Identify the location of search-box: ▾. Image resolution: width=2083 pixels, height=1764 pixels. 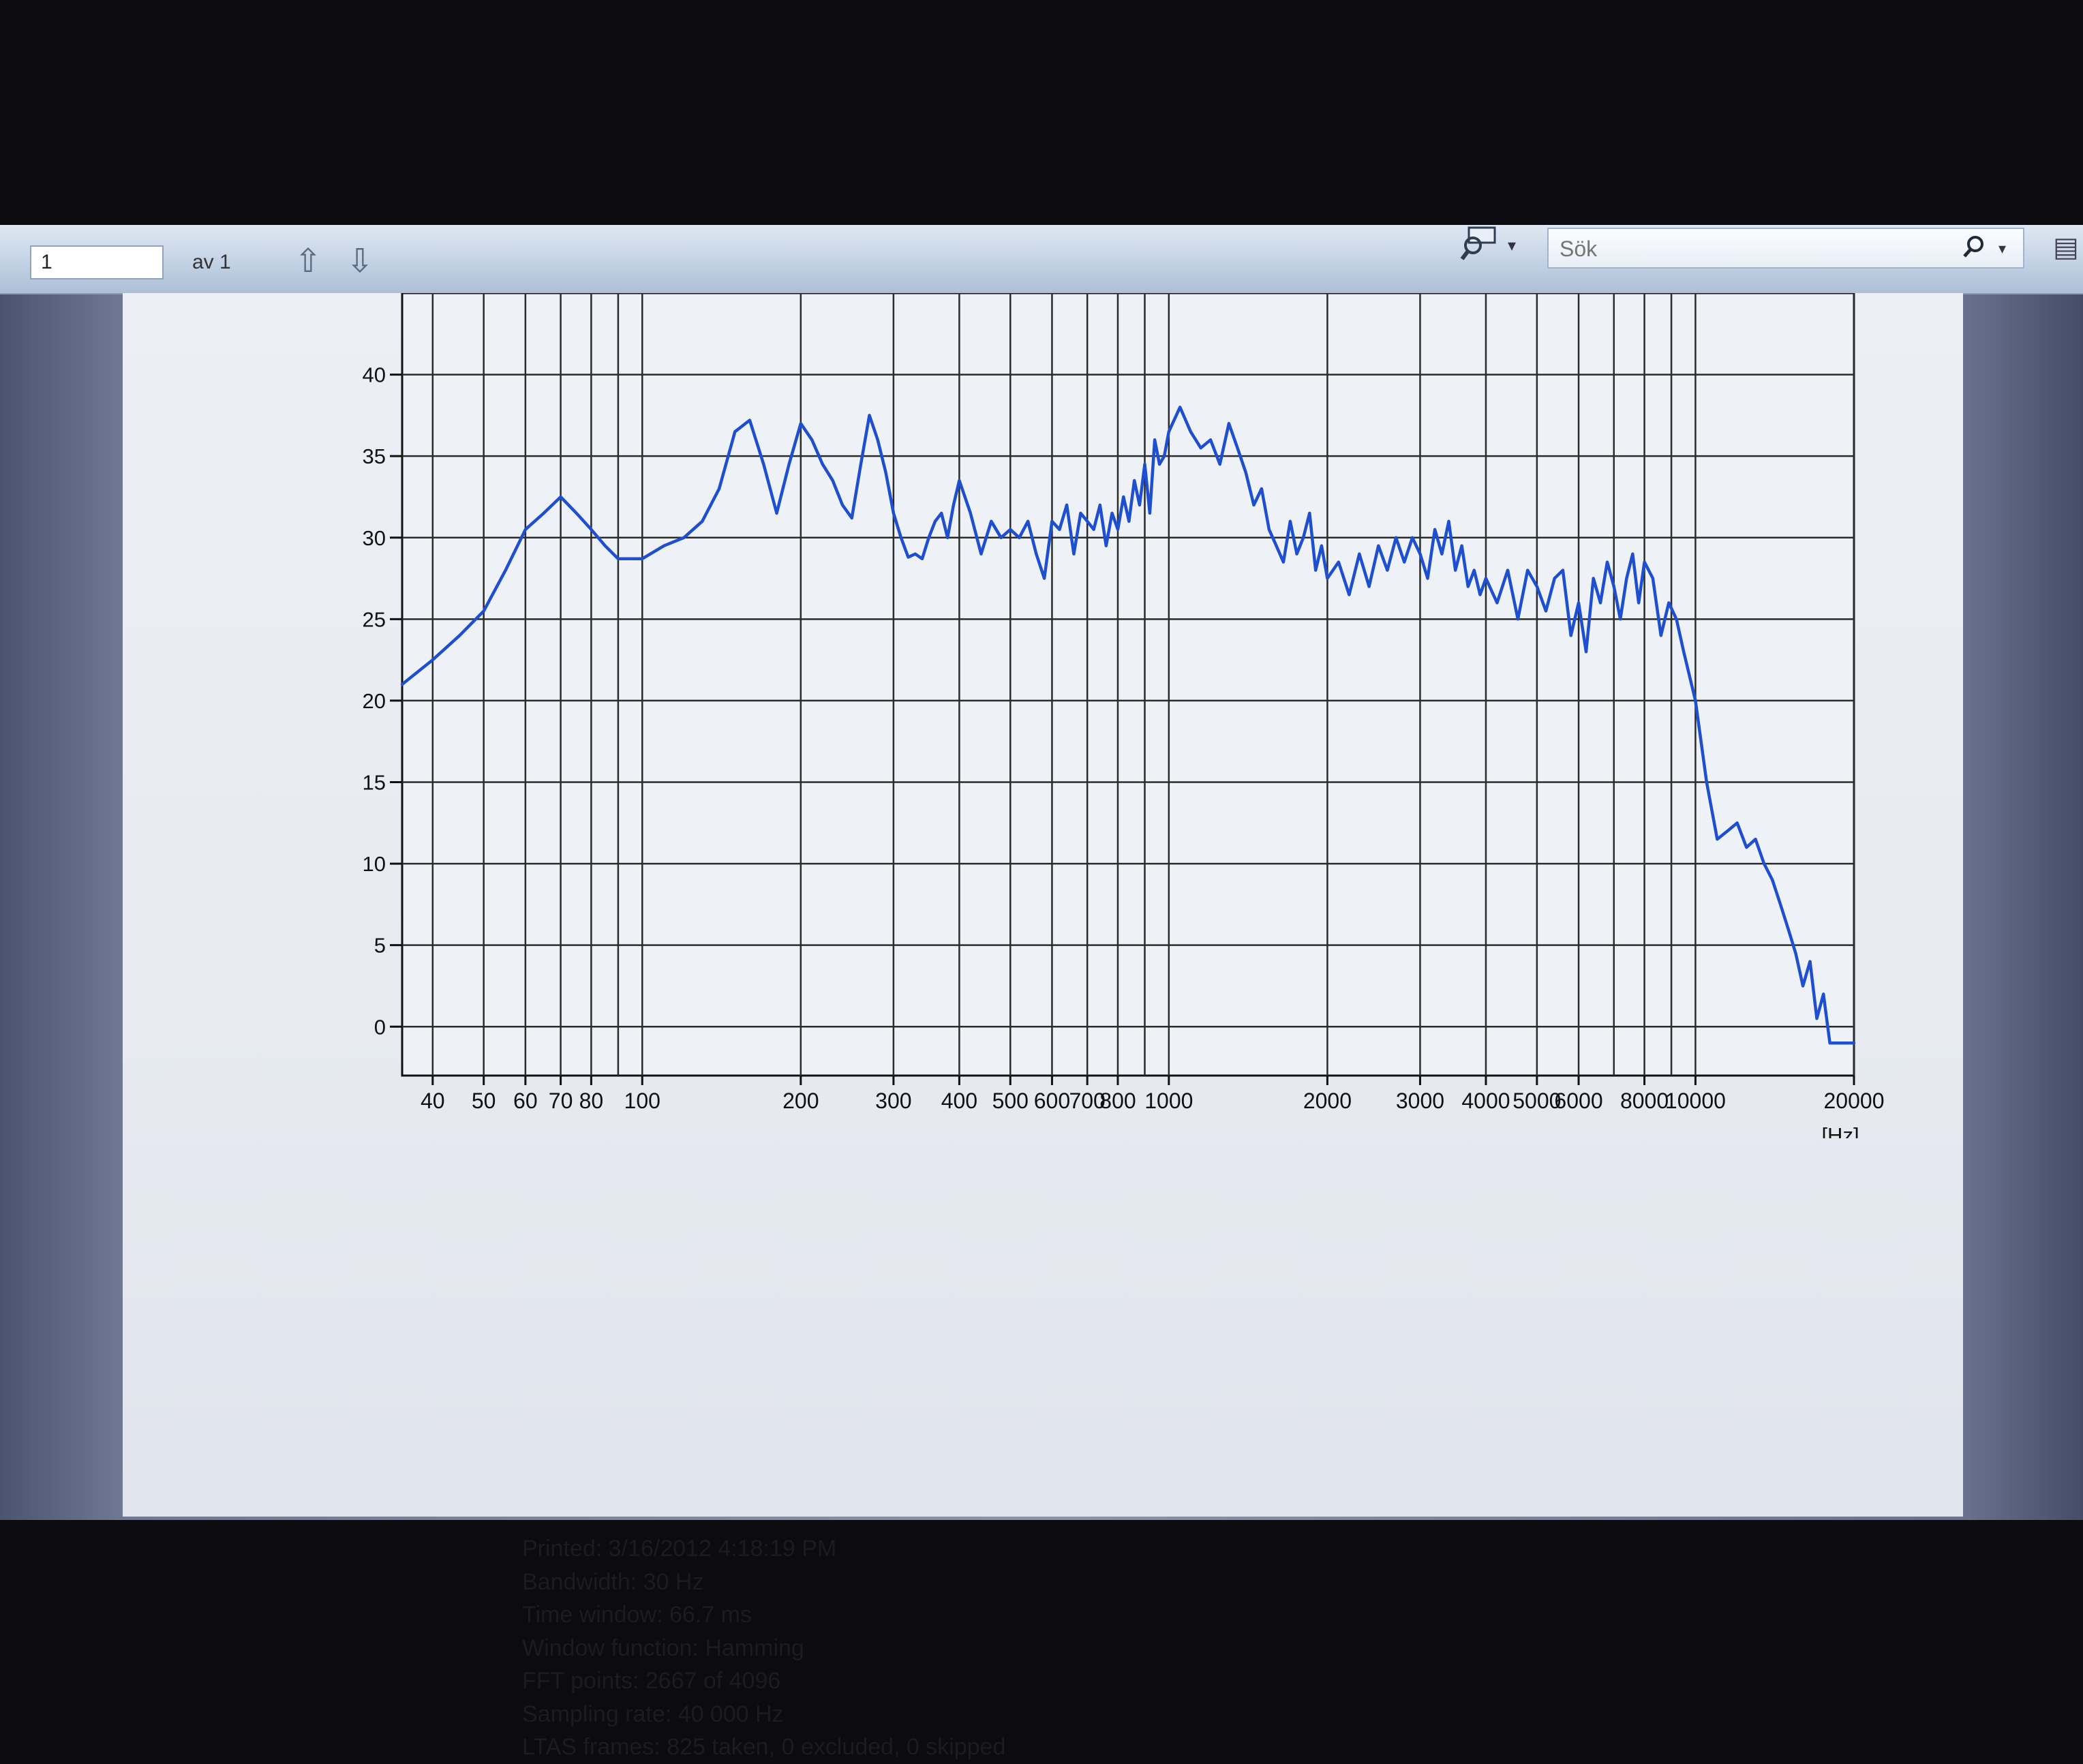
(1785, 248).